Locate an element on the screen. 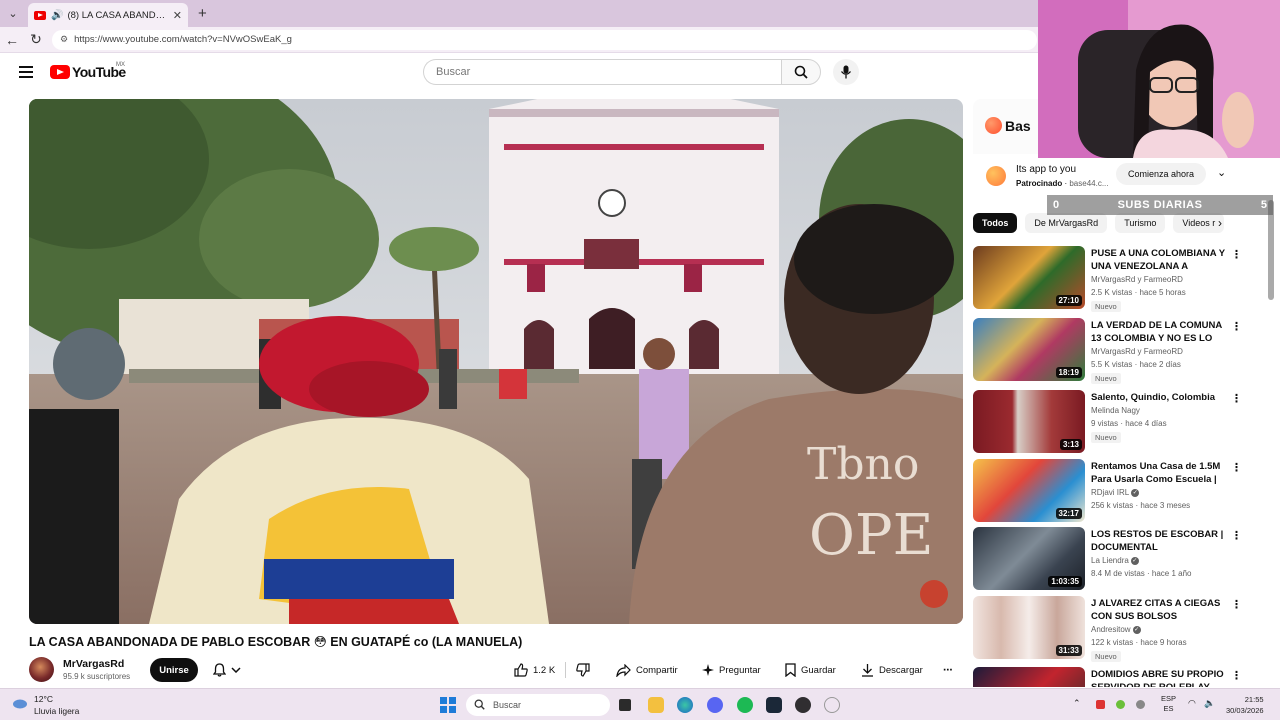 The width and height of the screenshot is (1280, 720). ad-title: Its app to you is located at coordinates (1046, 169).